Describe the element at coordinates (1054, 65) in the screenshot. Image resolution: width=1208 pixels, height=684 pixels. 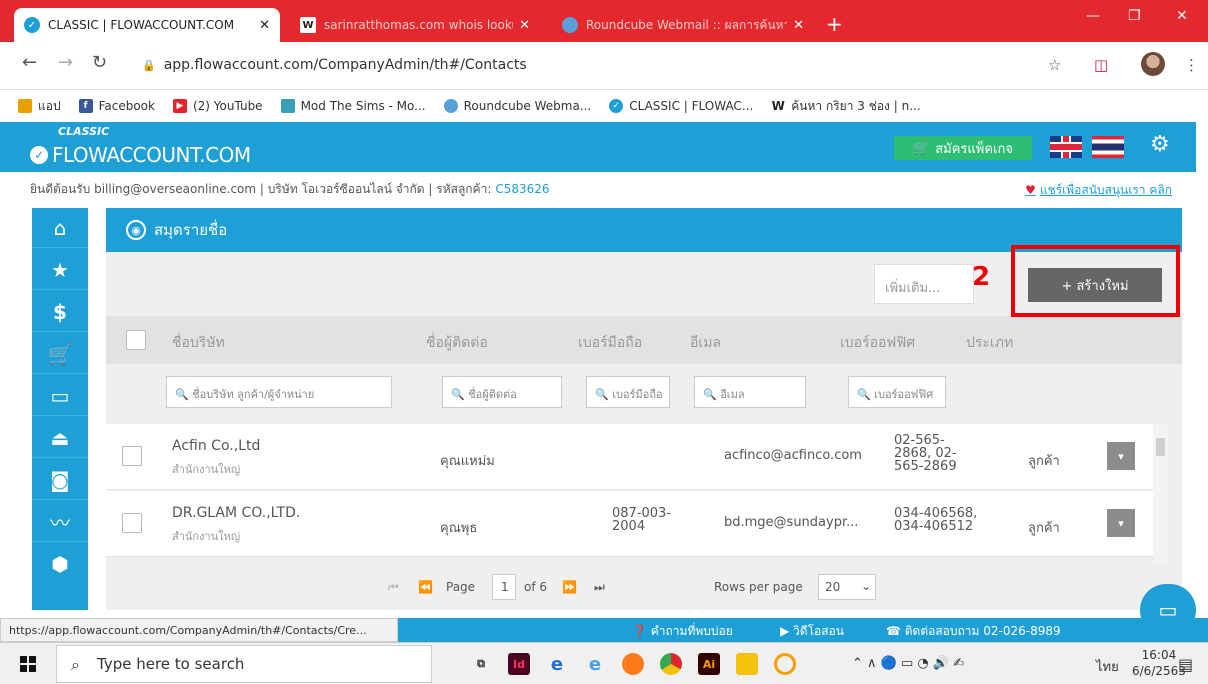
I see `bookmark-star-icon: ☆` at that location.